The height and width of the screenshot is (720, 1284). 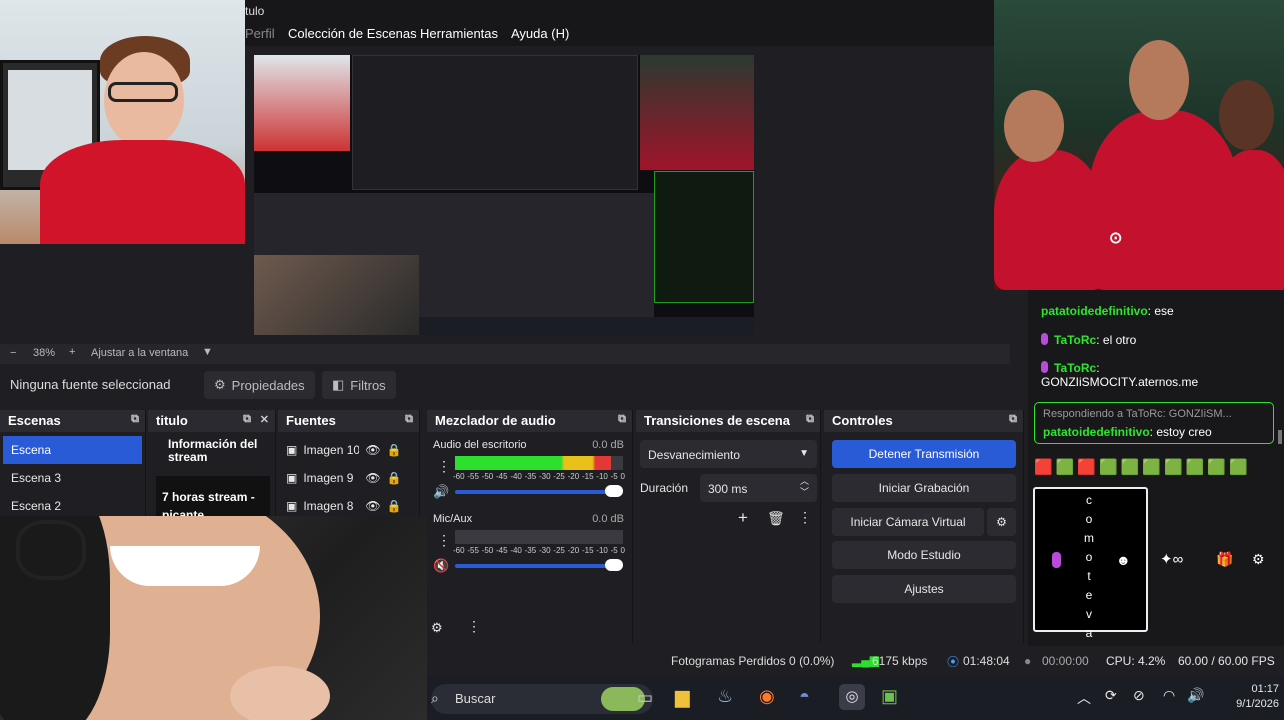 I want to click on properties-button: ⚙ Propiedades, so click(x=259, y=385).